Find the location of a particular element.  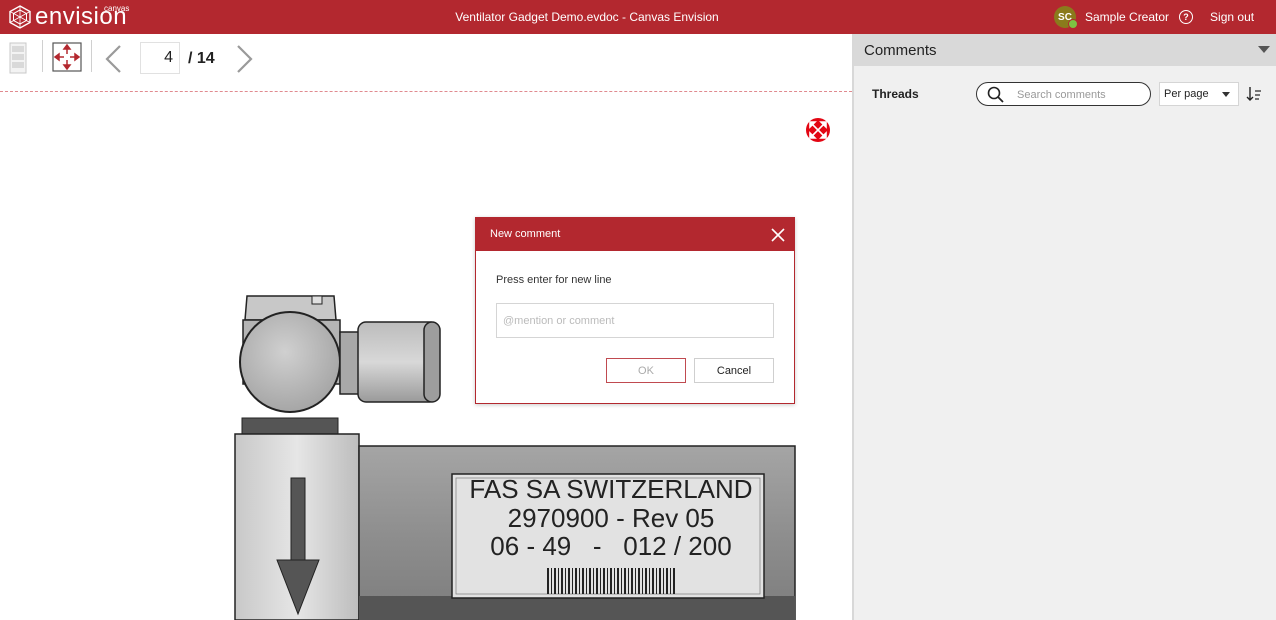

comments-title: Comments is located at coordinates (900, 50).